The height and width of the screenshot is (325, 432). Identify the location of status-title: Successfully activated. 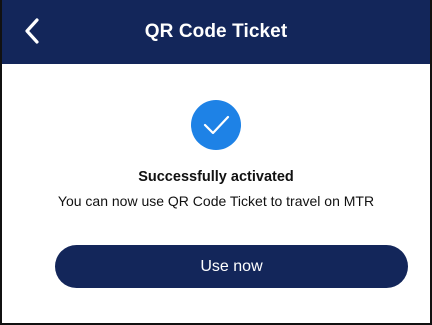
(216, 177).